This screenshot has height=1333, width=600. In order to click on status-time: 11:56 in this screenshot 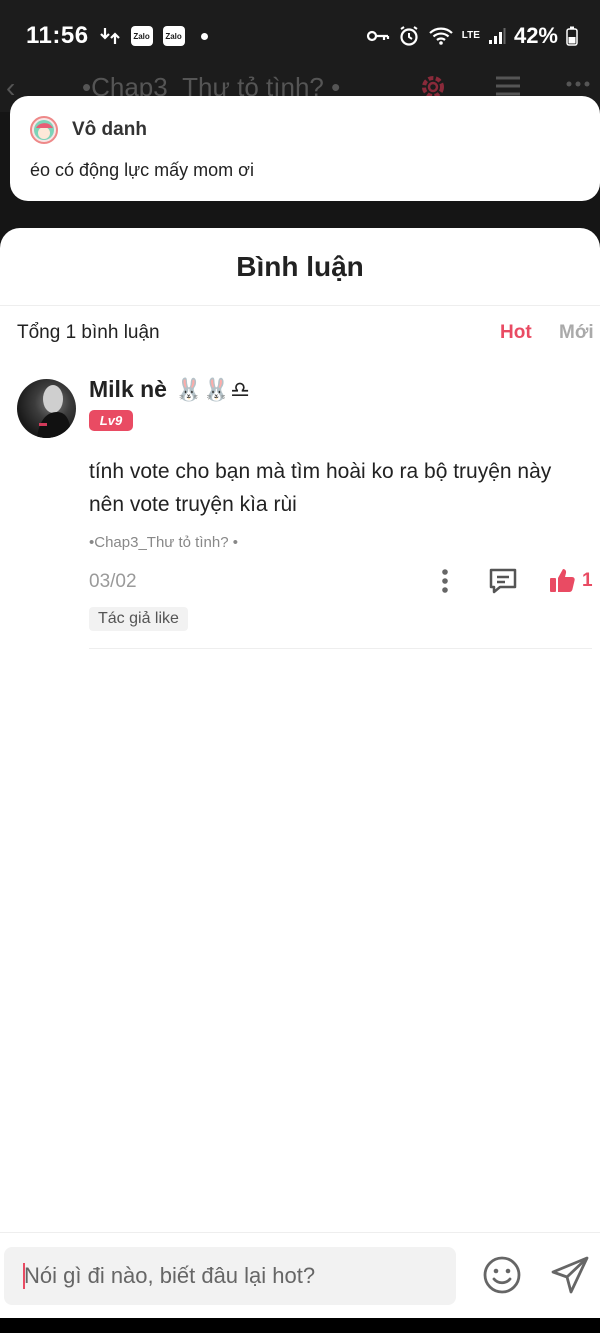, I will do `click(57, 35)`.